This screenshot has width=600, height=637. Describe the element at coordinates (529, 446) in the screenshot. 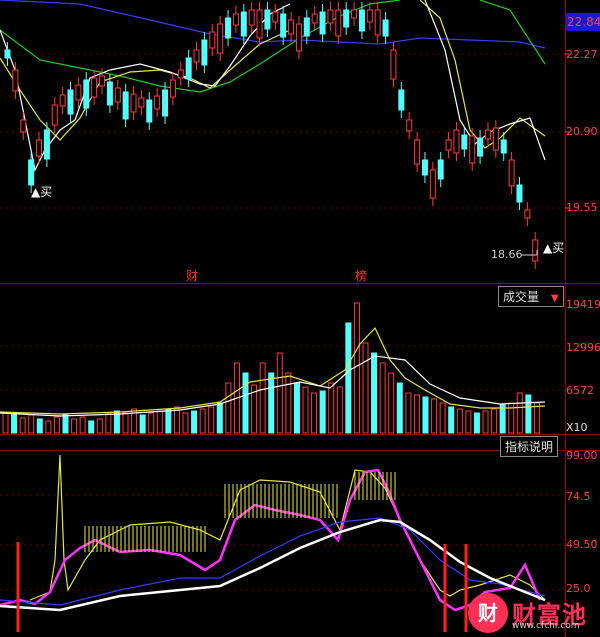

I see `indicator-help-button: 指标说明` at that location.